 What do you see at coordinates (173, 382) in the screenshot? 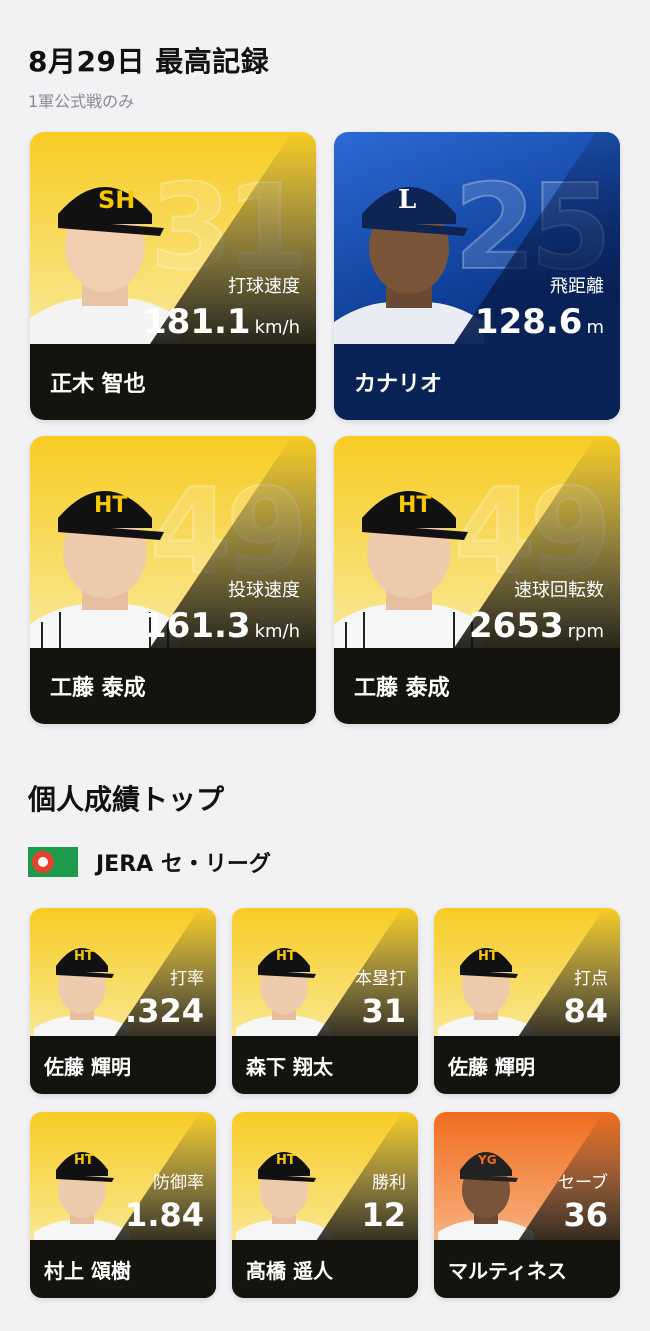
I see `player-name: 正木 智也` at bounding box center [173, 382].